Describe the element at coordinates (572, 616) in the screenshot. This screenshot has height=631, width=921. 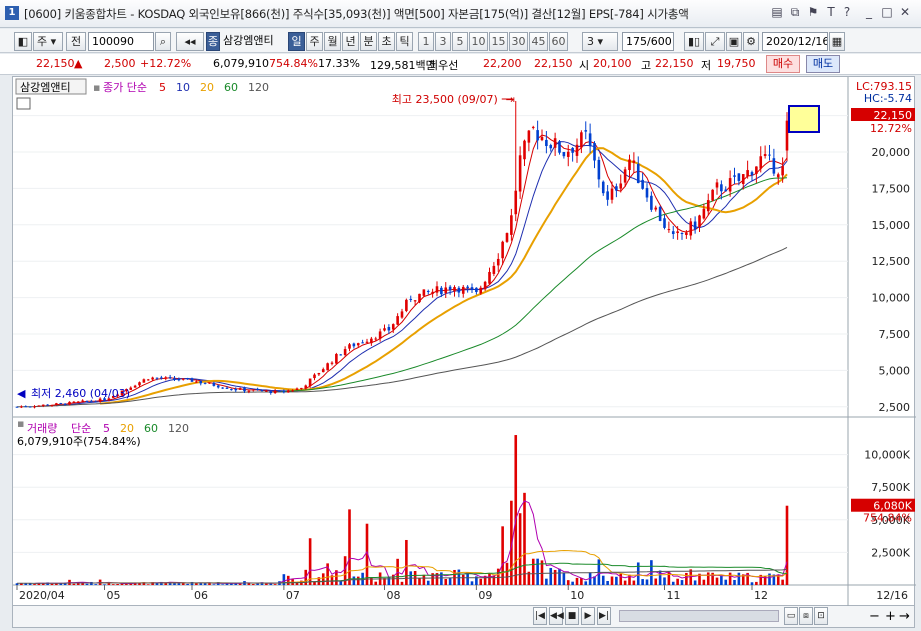
I see `stop-icon: ■` at that location.